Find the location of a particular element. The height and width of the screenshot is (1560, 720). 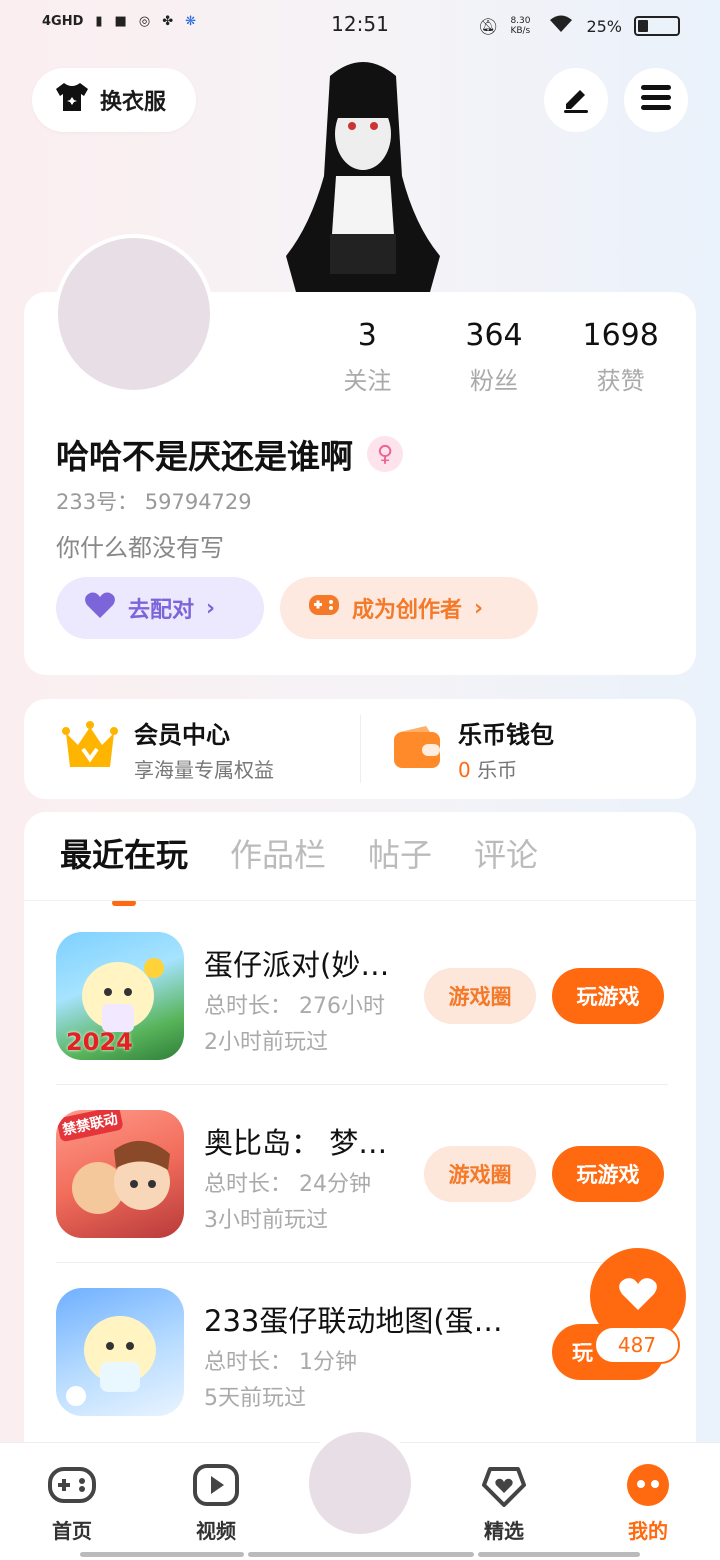

stat-fans: 364 粉丝 is located at coordinates (494, 357).